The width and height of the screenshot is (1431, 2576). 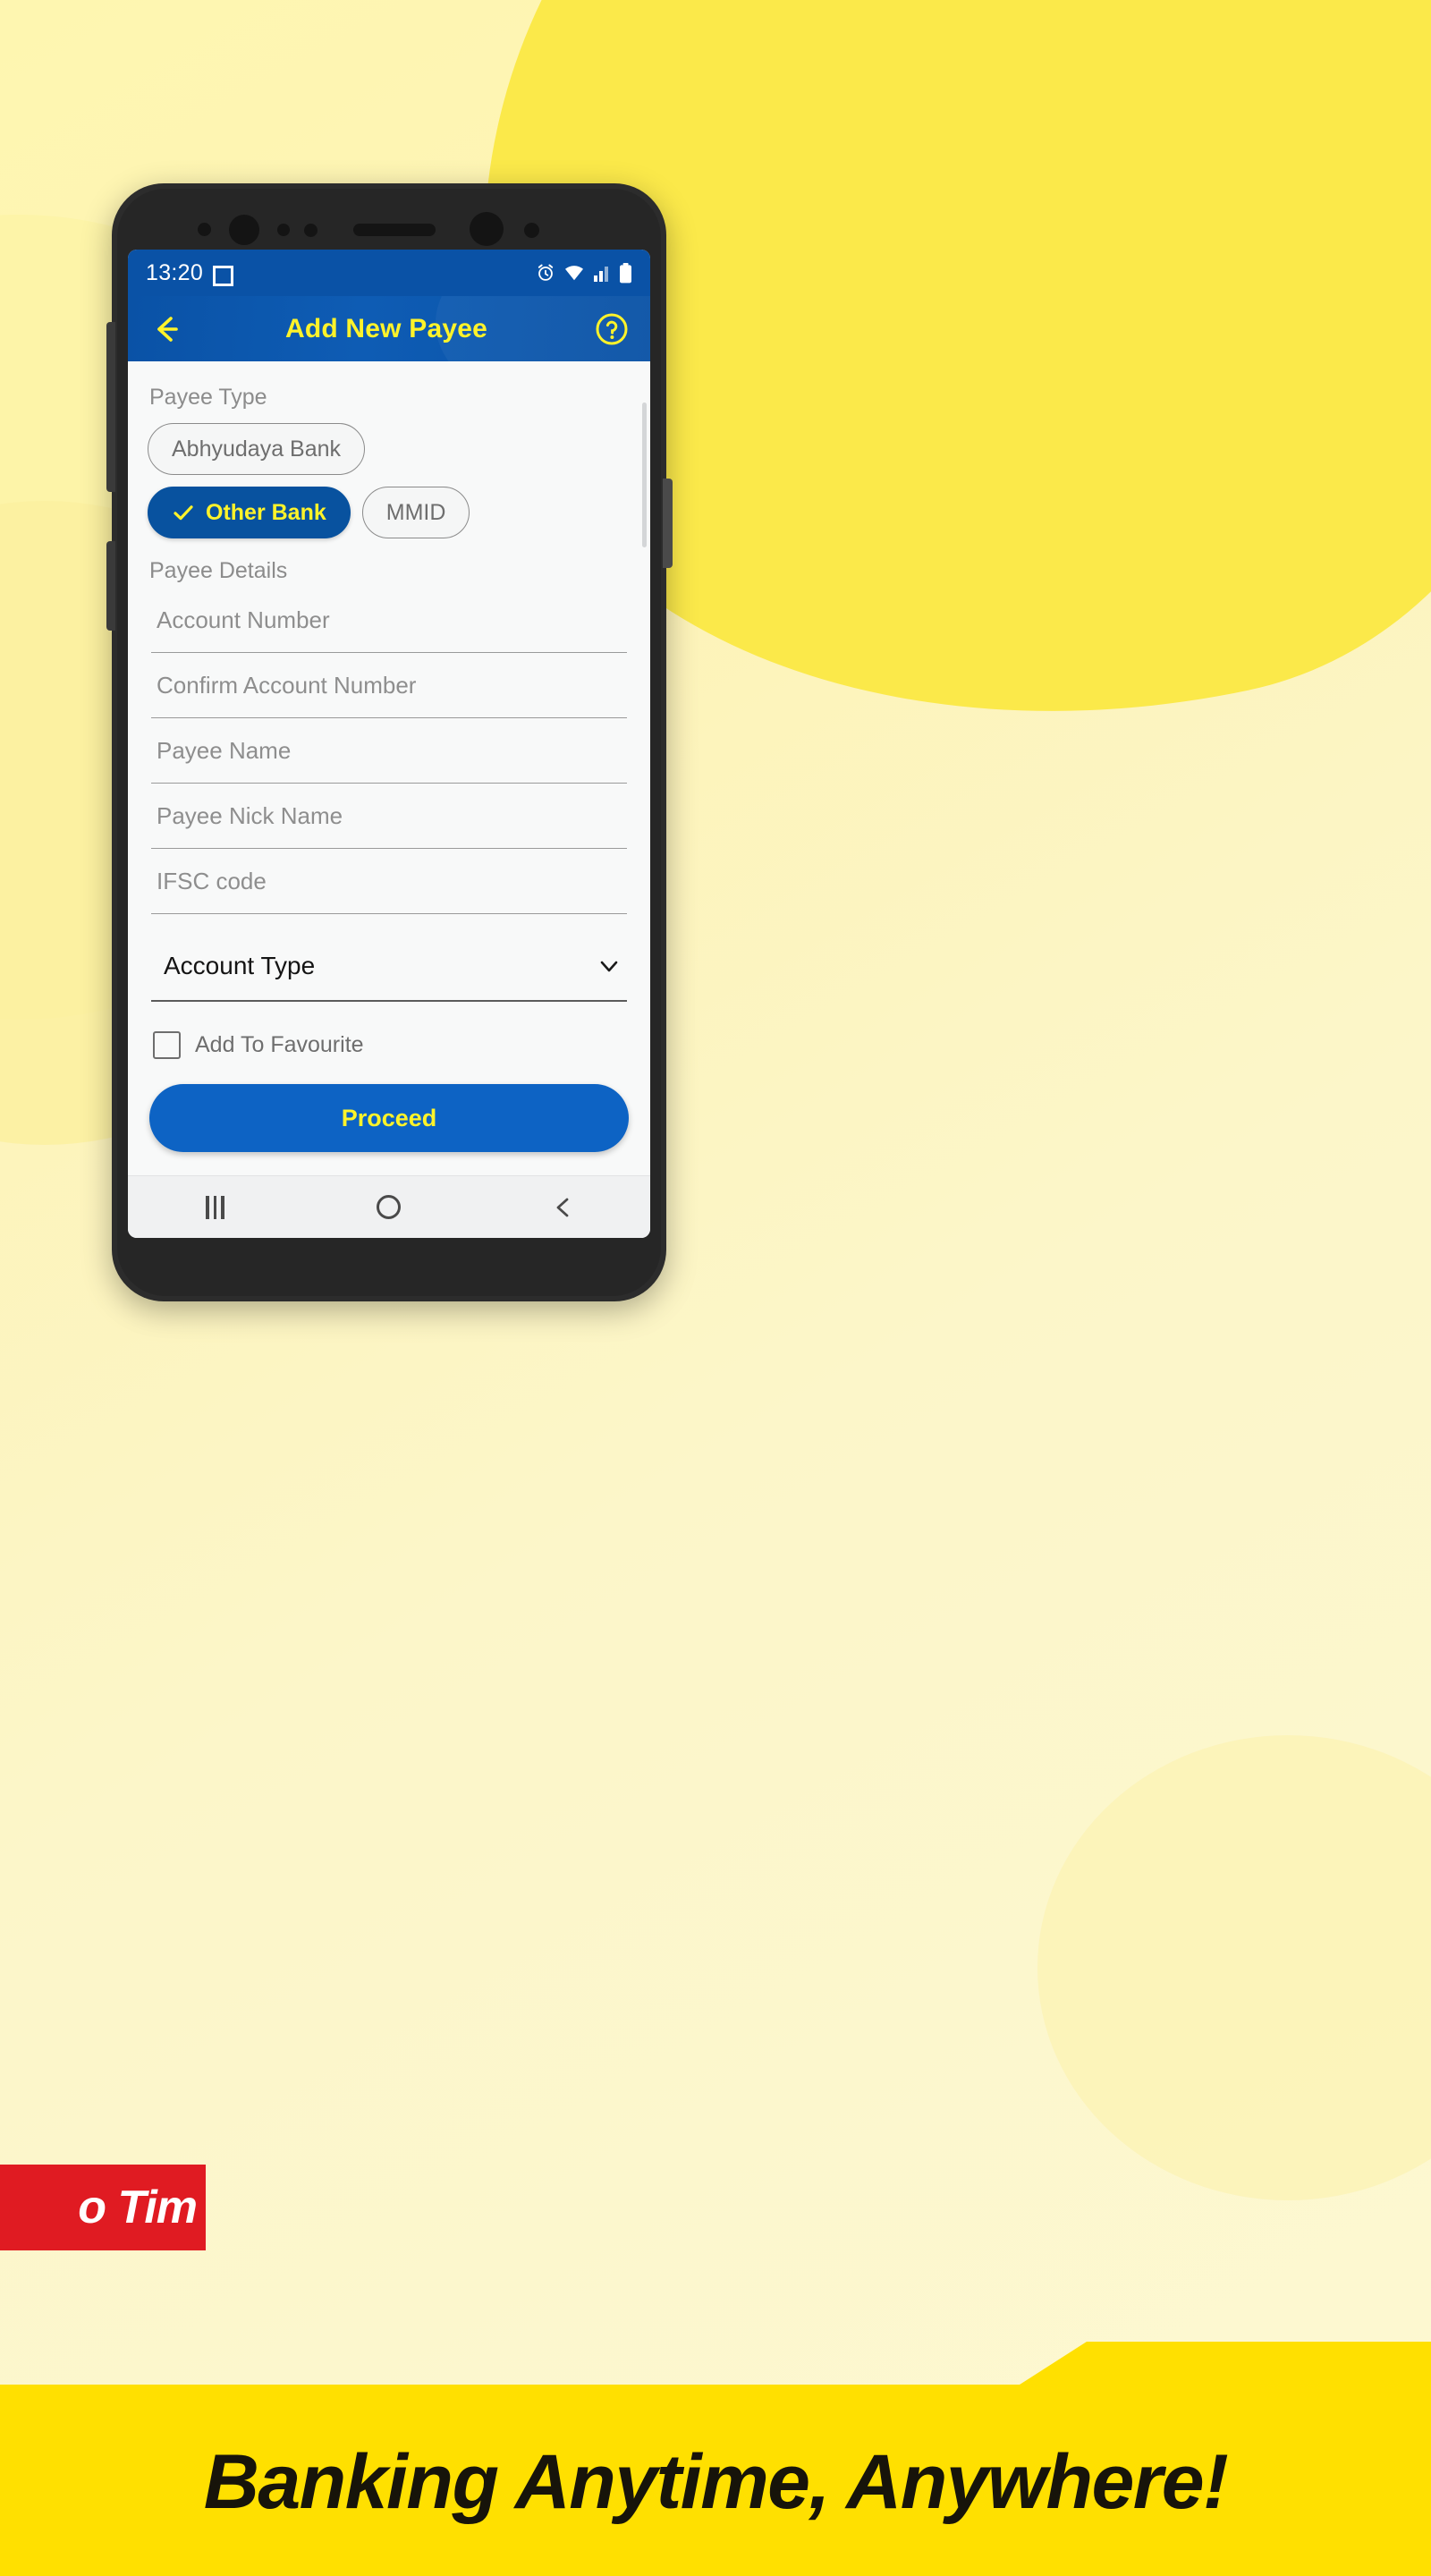 I want to click on confirm-account-number-field, so click(x=389, y=685).